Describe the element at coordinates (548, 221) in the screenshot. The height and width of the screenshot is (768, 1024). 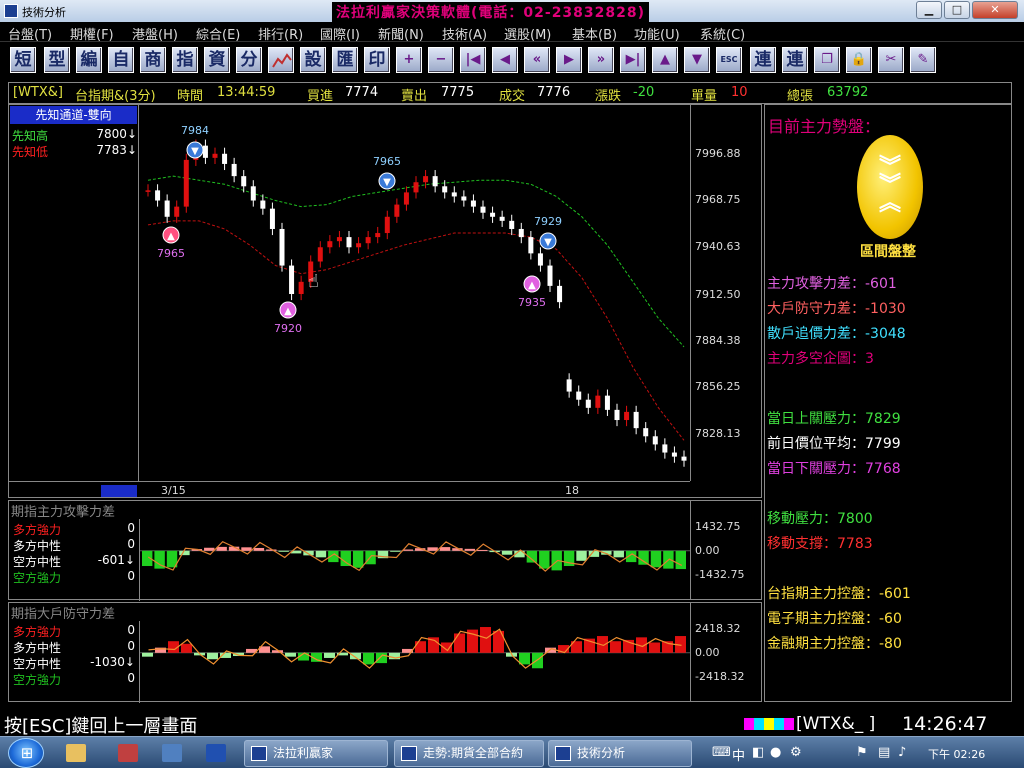
I see `signal-label: 7929` at that location.